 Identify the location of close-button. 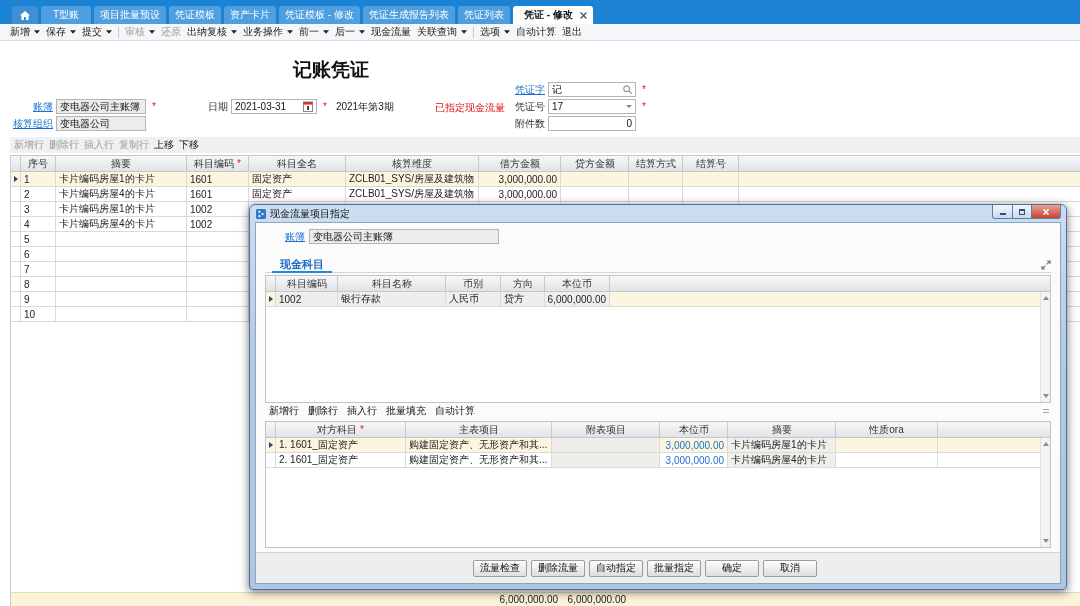
(1046, 212).